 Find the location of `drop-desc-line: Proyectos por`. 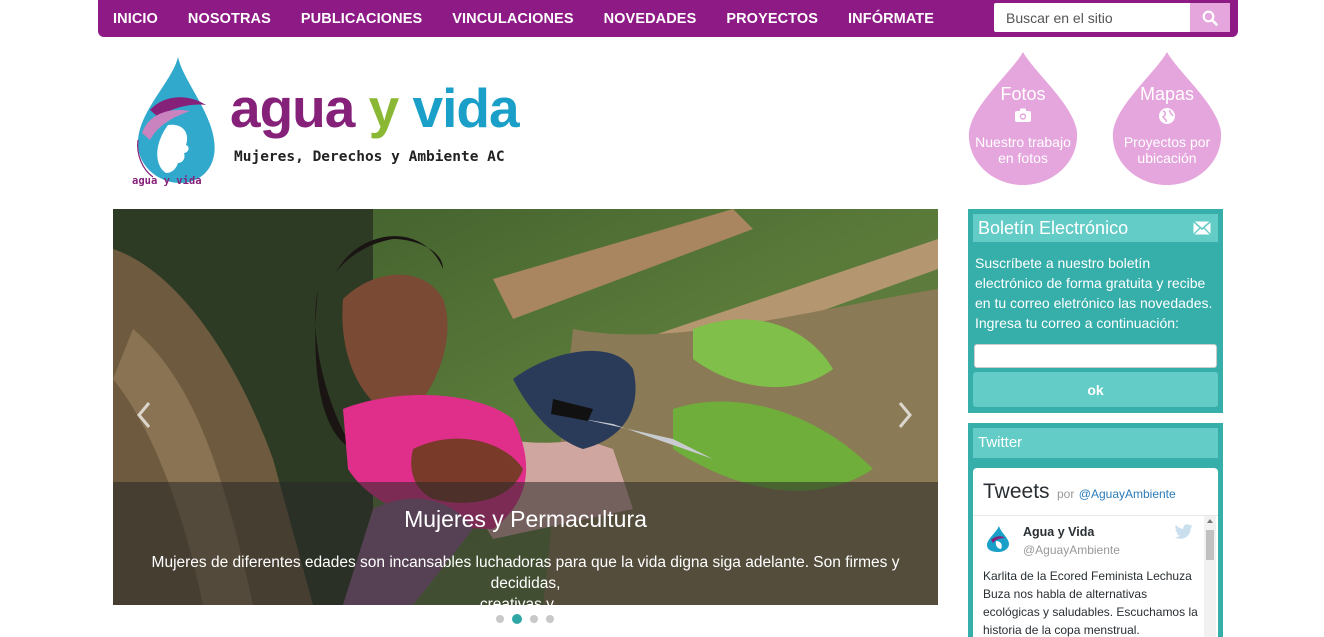

drop-desc-line: Proyectos por is located at coordinates (1167, 142).